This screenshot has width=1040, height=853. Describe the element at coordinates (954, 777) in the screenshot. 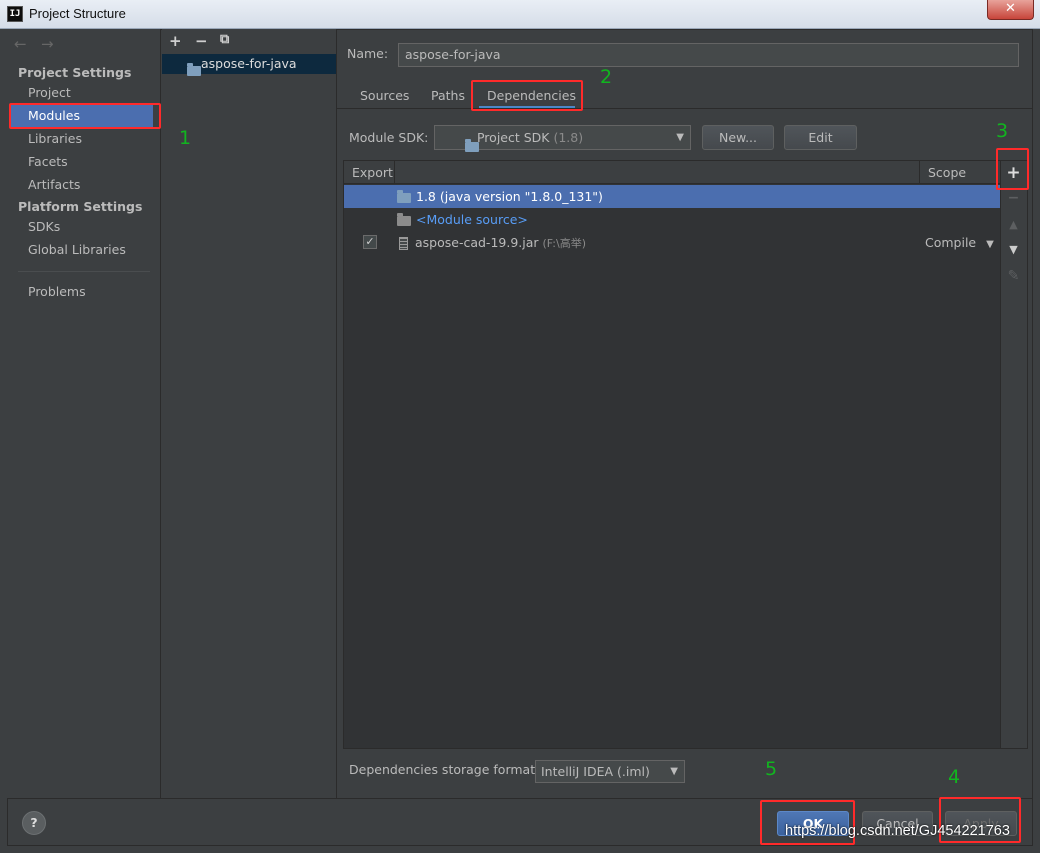

I see `annotation-number-4: 4` at that location.